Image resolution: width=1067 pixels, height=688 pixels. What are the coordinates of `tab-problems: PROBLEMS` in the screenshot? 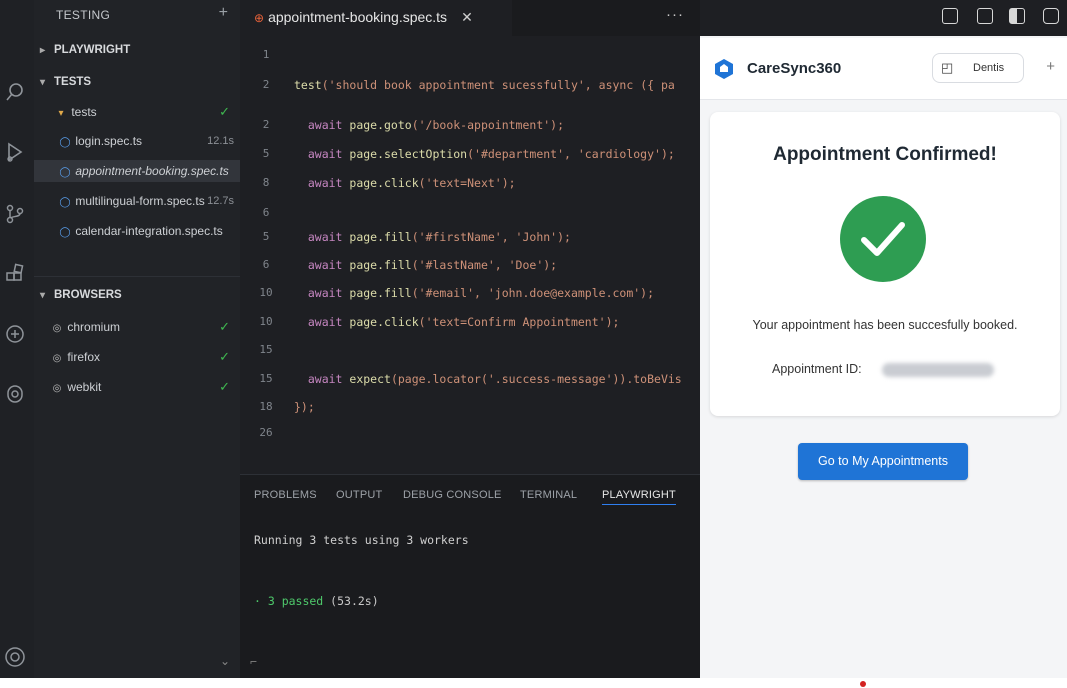 It's located at (285, 495).